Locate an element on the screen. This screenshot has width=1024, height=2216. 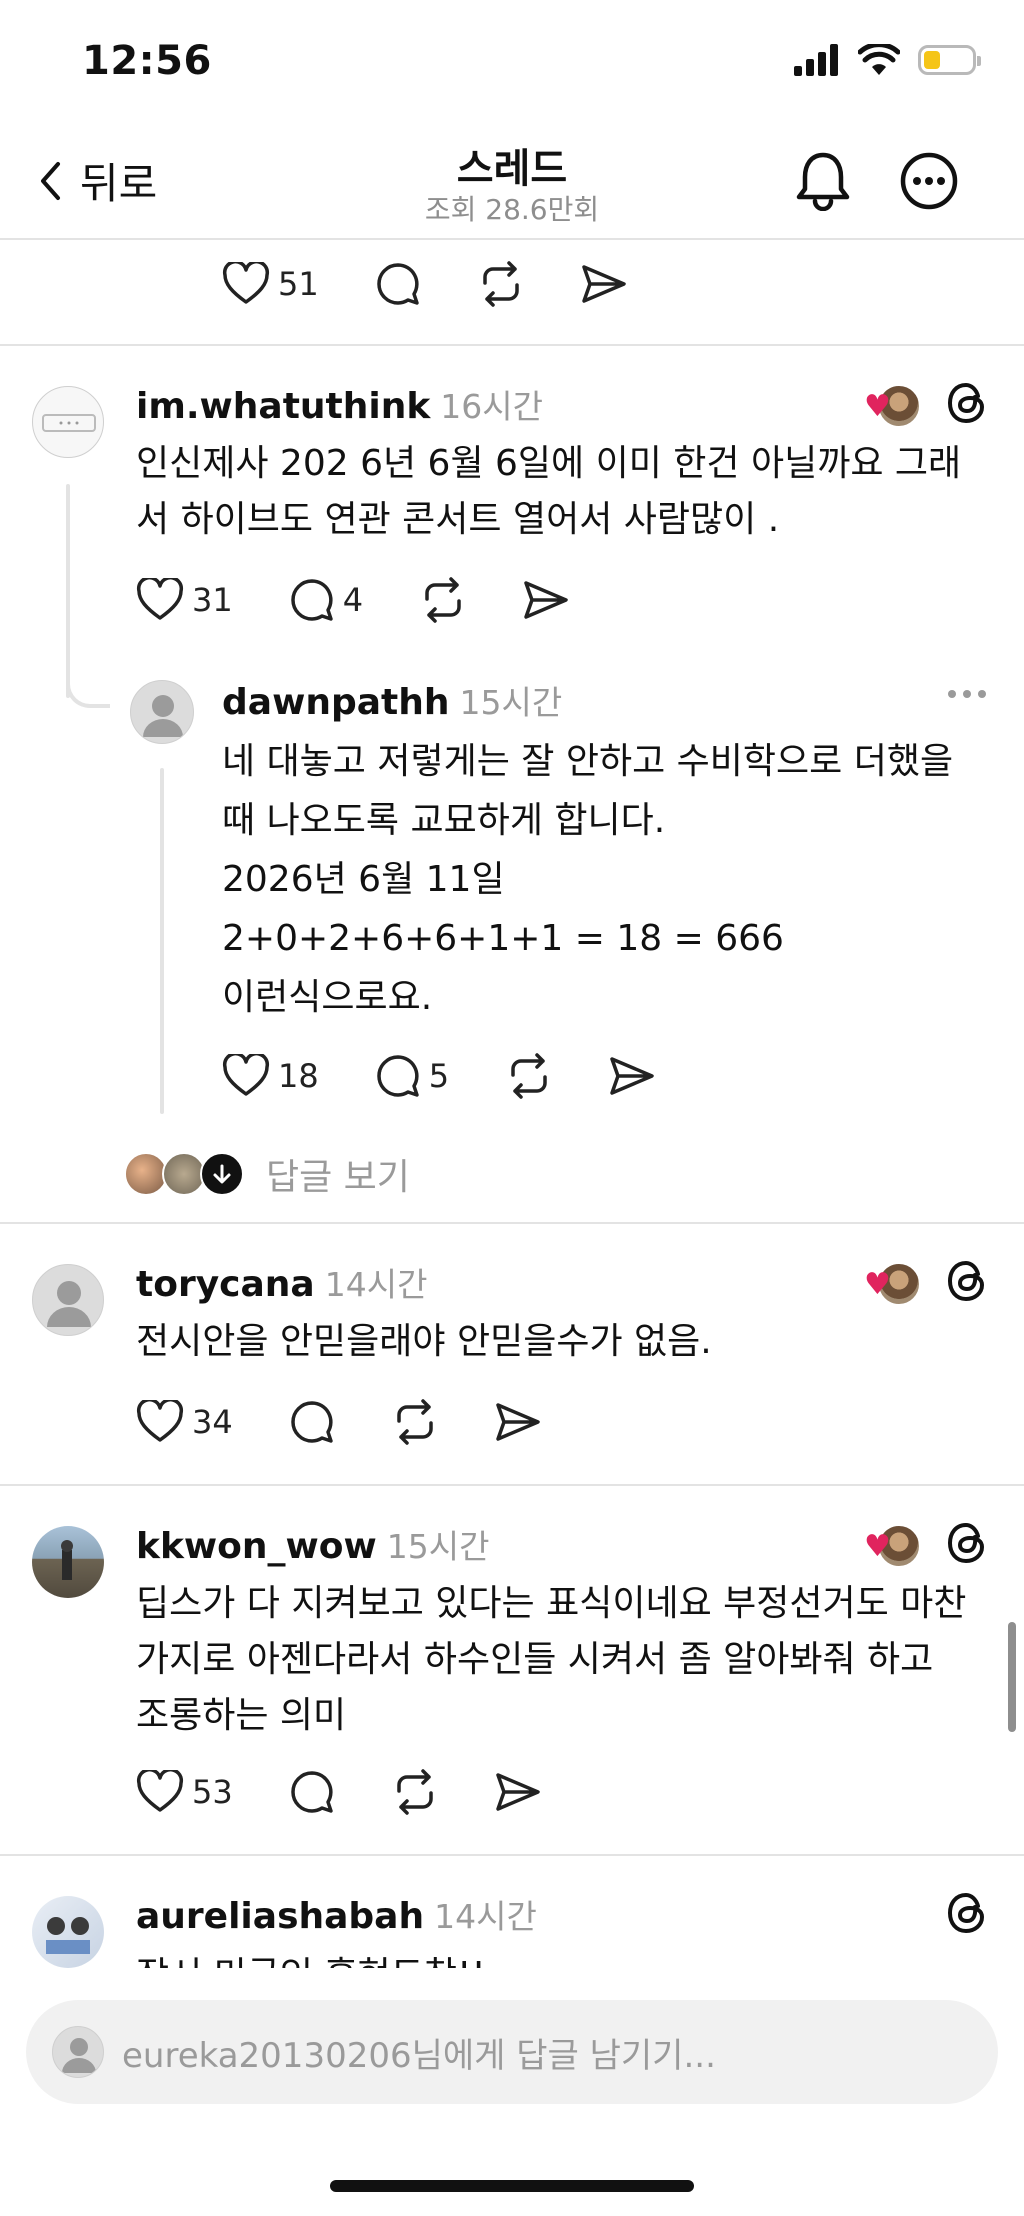
like-button: 18 is located at coordinates (270, 1076).